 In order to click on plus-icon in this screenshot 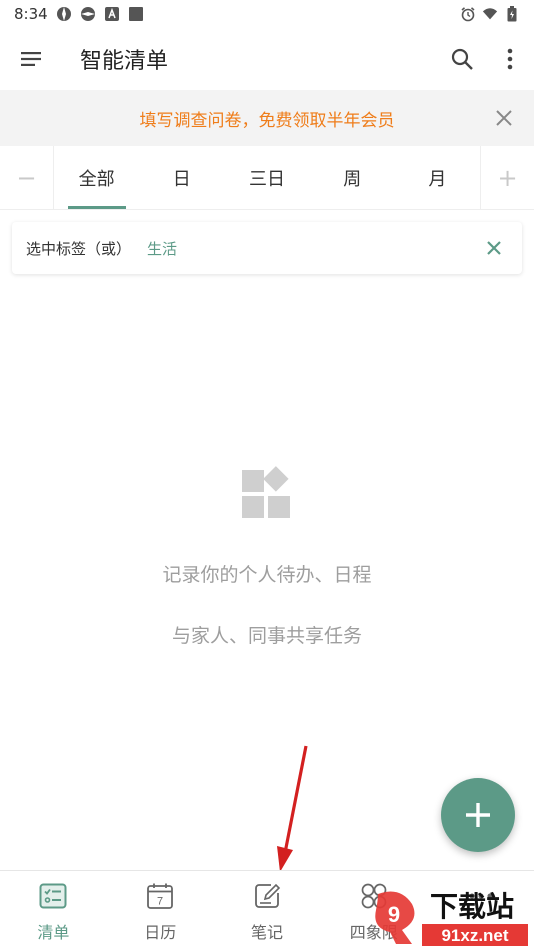, I will do `click(478, 815)`.